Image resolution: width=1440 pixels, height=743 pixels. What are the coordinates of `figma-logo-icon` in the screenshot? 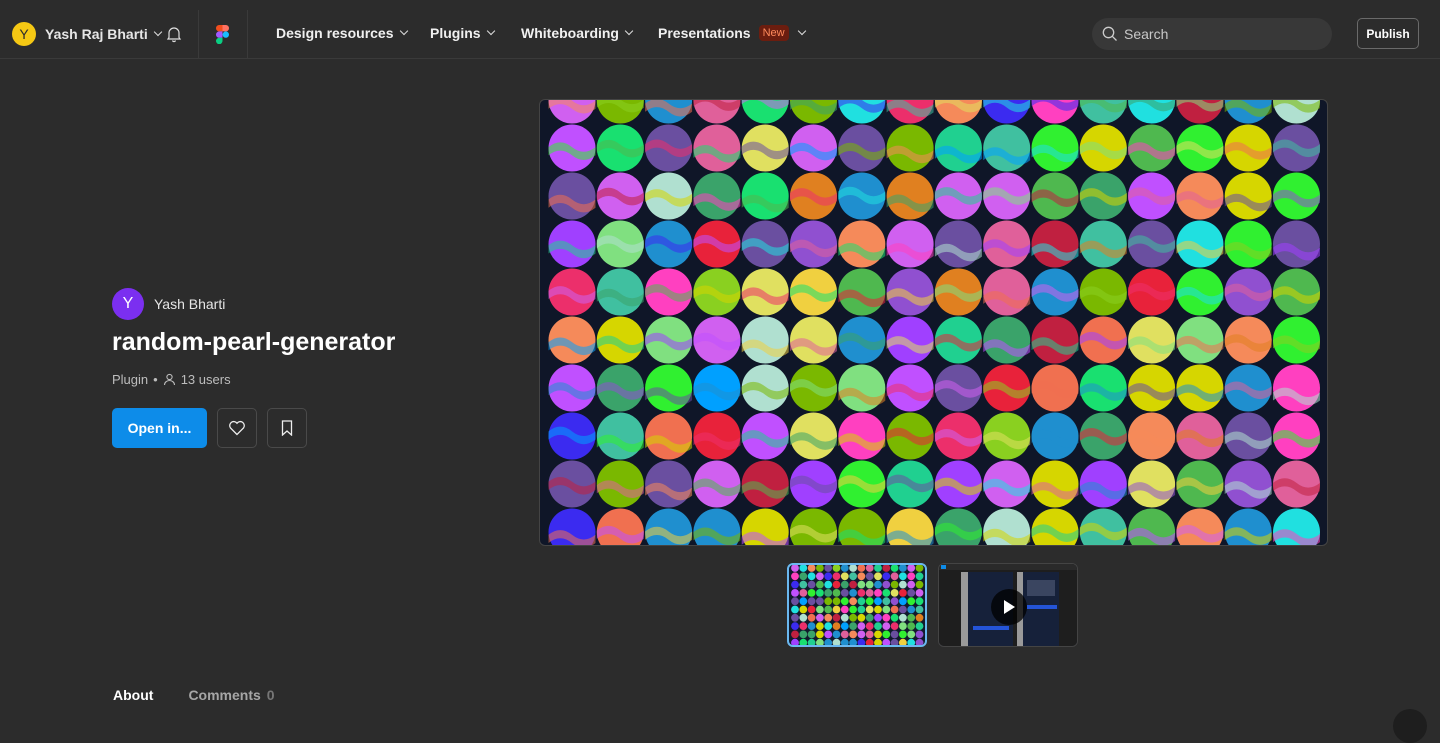 It's located at (222, 34).